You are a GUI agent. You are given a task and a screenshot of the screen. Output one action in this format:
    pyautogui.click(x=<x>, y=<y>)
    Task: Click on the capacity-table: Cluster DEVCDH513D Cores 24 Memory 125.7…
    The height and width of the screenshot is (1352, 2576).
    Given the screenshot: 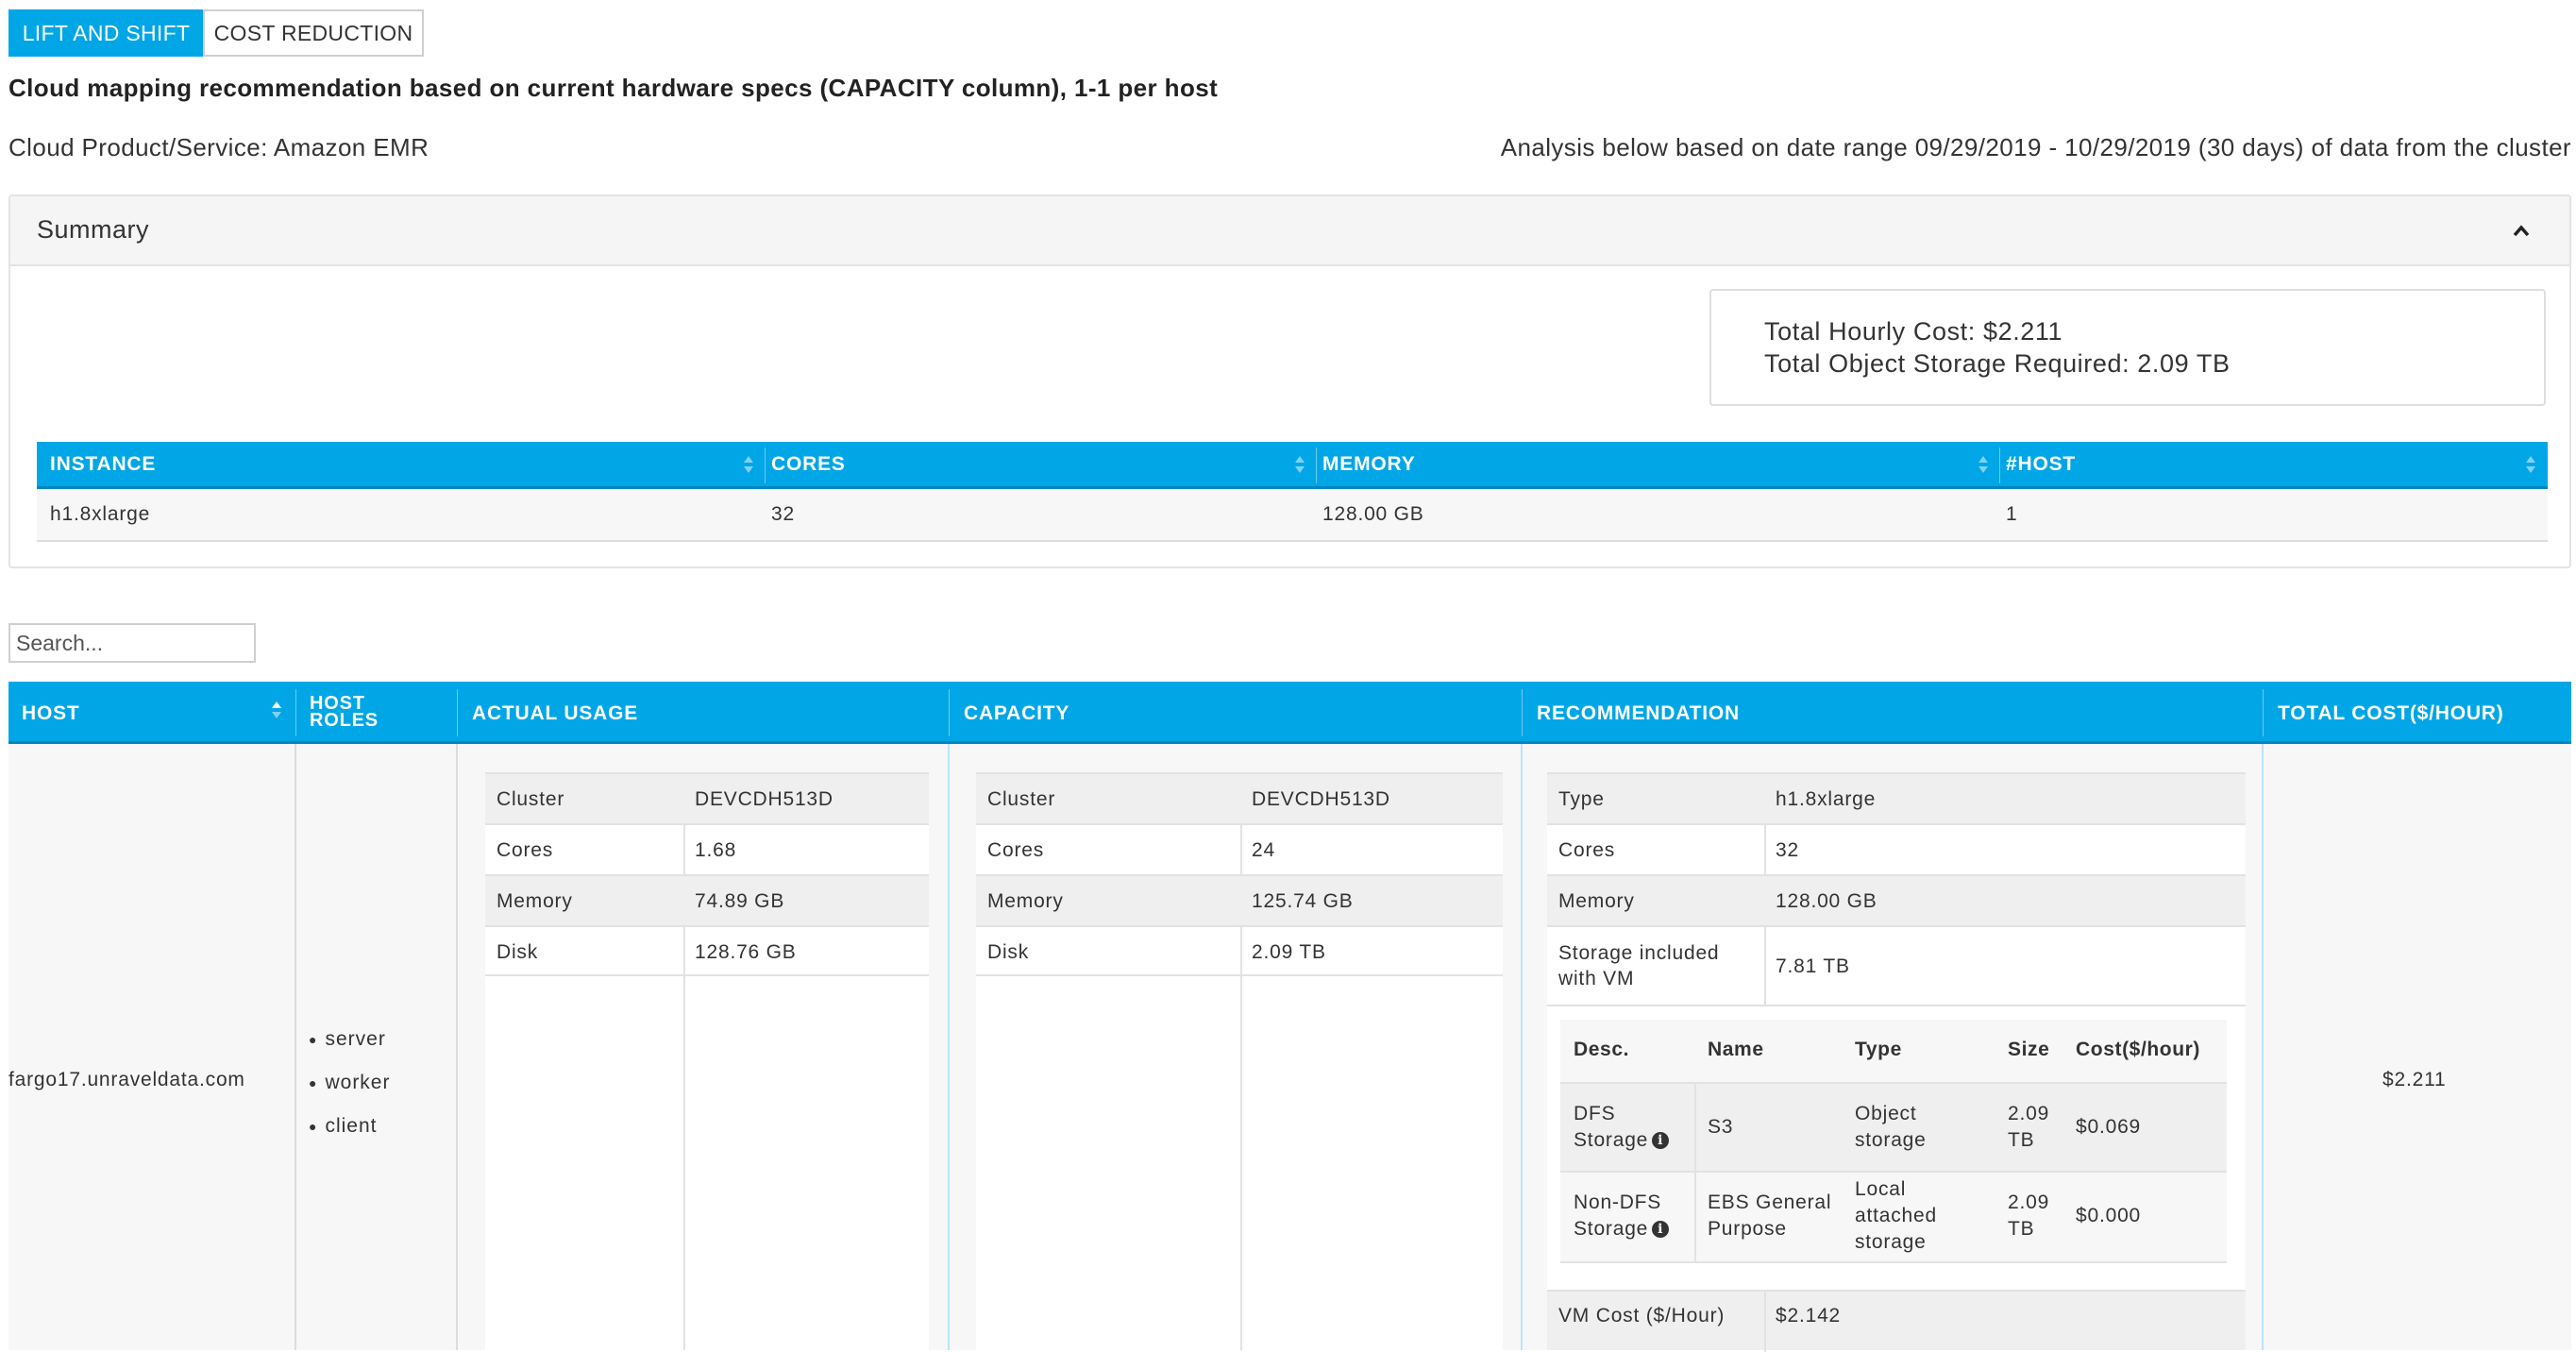 What is the action you would take?
    pyautogui.click(x=1239, y=1061)
    